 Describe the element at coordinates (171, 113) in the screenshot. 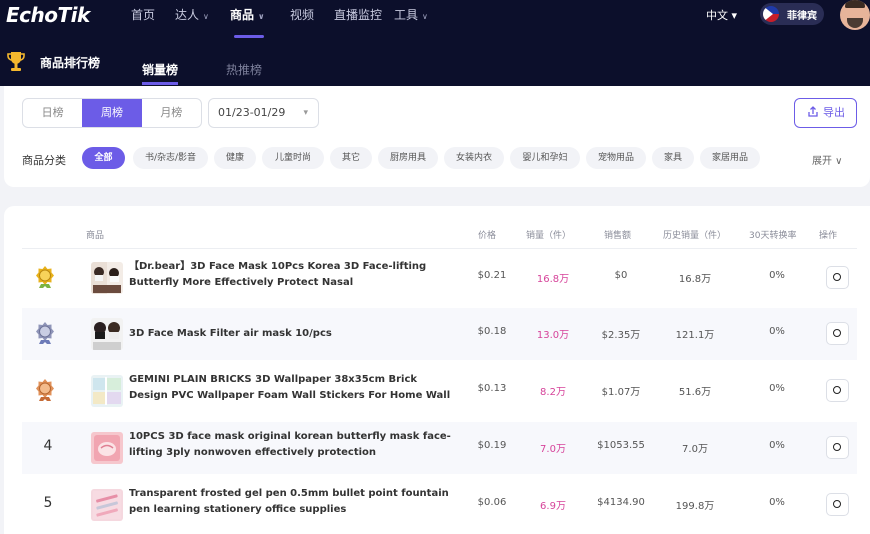

I see `period-monthly-button: 月榜` at that location.